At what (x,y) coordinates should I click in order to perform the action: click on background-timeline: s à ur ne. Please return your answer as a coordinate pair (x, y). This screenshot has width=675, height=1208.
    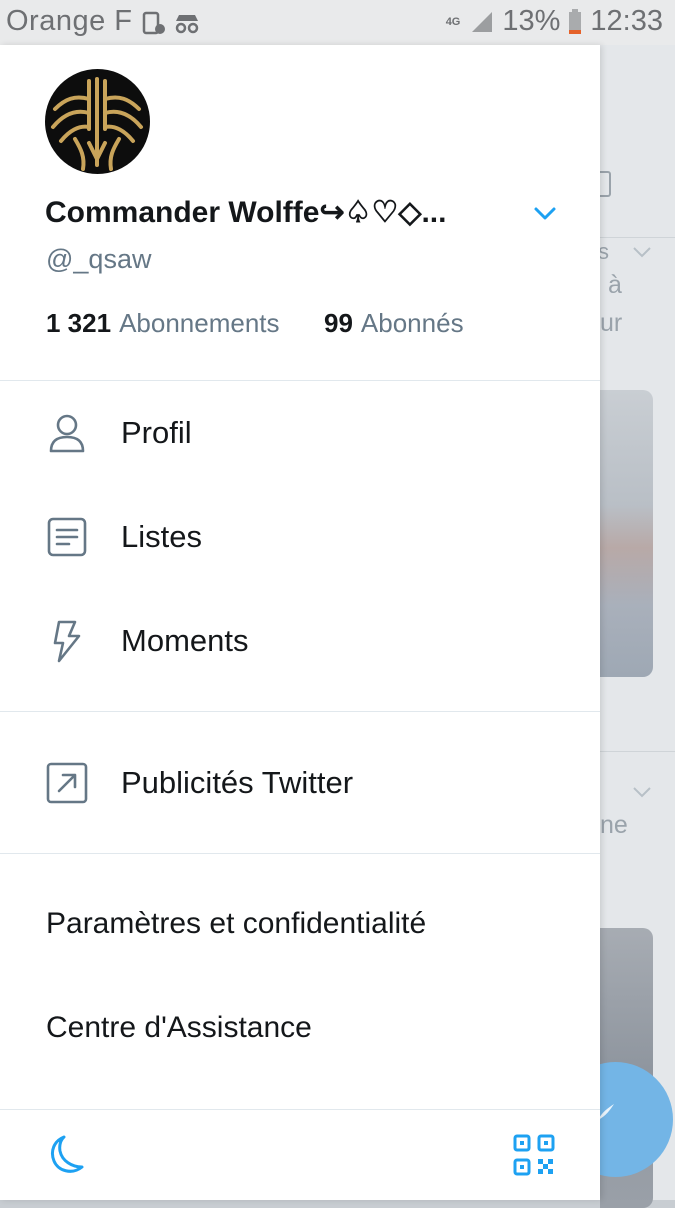
    Looking at the image, I should click on (636, 626).